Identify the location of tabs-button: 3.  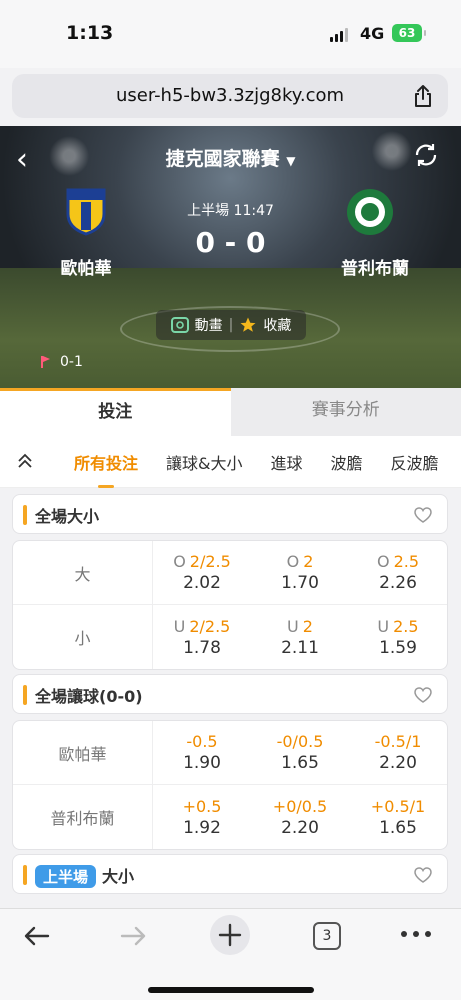
(327, 936).